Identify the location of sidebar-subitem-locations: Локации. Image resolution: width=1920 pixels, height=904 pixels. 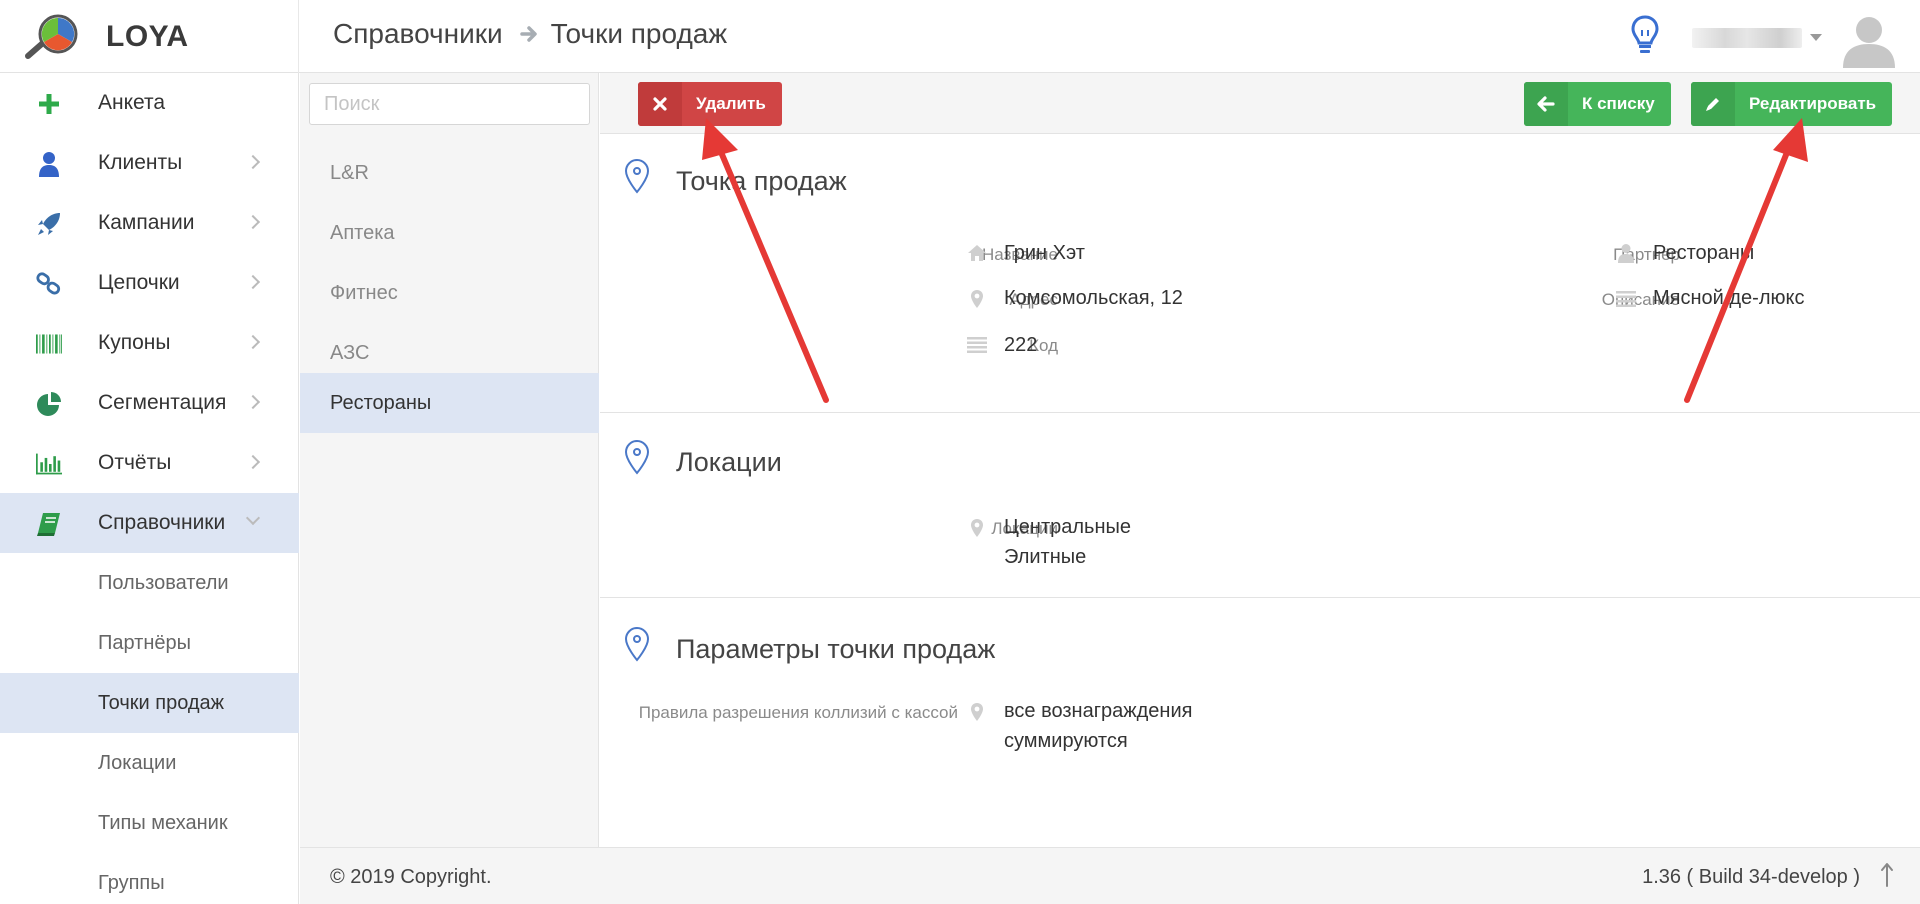
(149, 763).